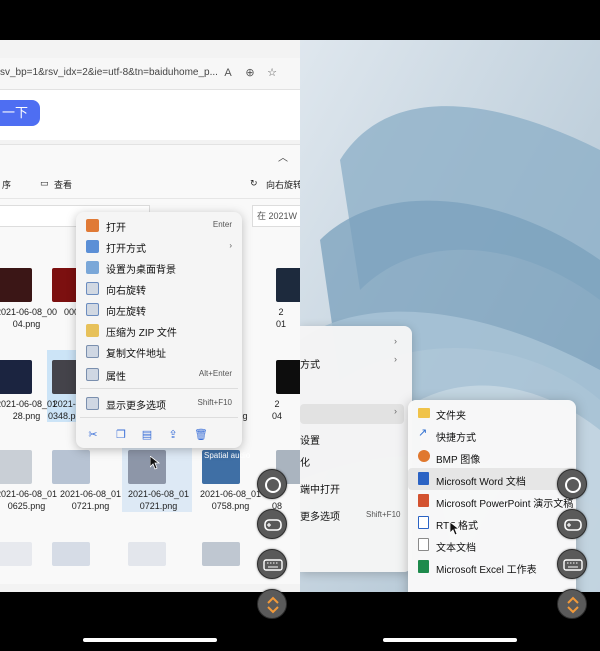  What do you see at coordinates (92, 403) in the screenshot?
I see `show-more-icon` at bounding box center [92, 403].